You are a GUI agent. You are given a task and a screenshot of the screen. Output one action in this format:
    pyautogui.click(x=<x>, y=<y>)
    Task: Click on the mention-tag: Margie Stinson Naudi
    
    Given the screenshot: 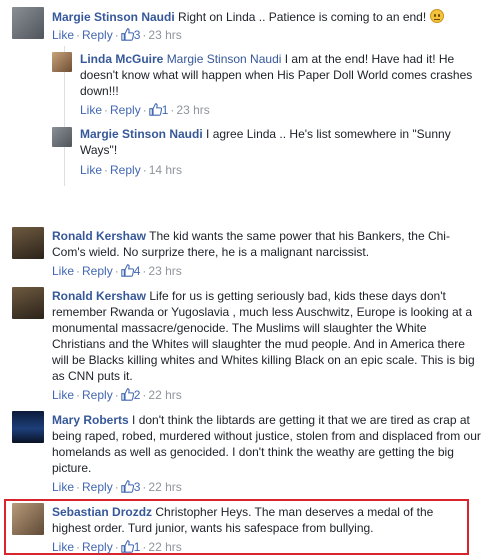 What is the action you would take?
    pyautogui.click(x=224, y=59)
    